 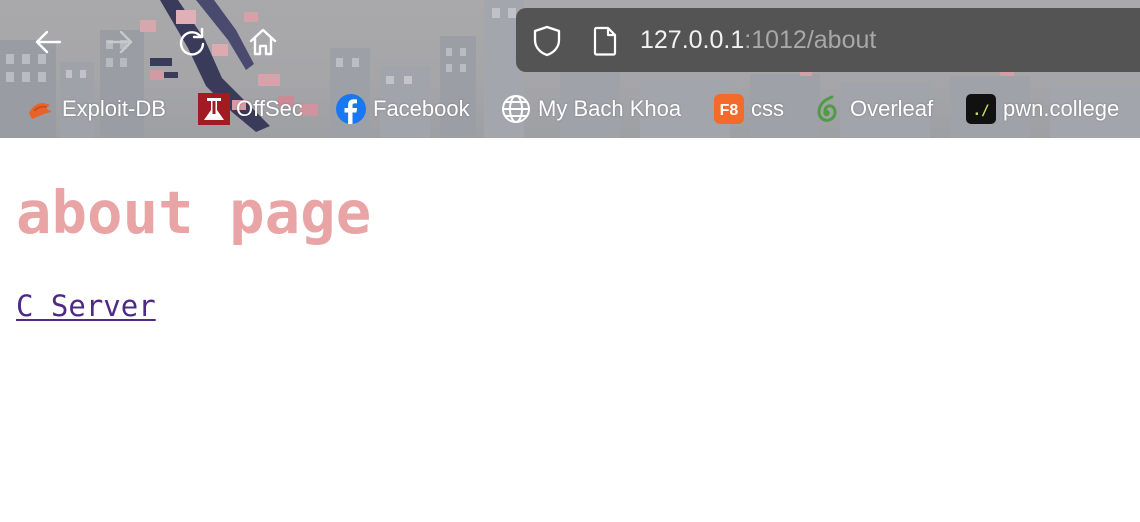 What do you see at coordinates (86, 306) in the screenshot?
I see `c-server-link: C Server` at bounding box center [86, 306].